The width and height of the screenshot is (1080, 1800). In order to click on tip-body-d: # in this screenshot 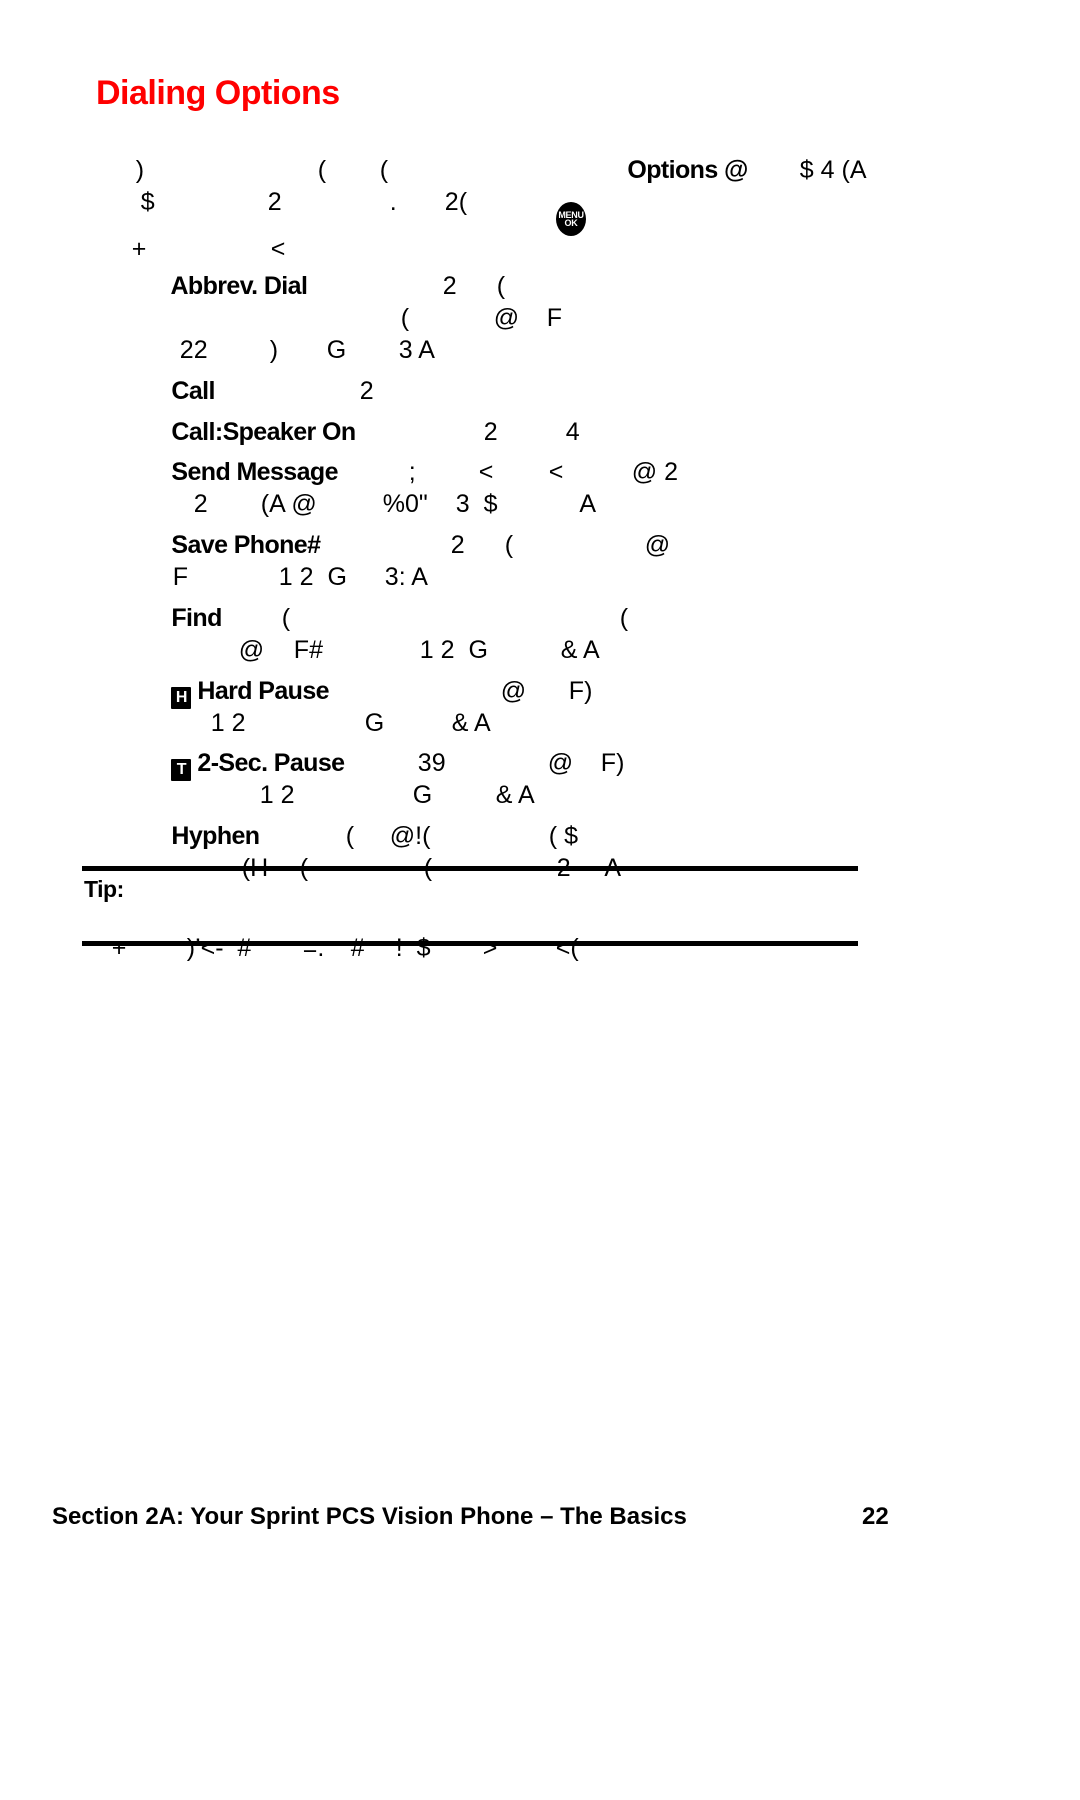, I will do `click(344, 948)`.